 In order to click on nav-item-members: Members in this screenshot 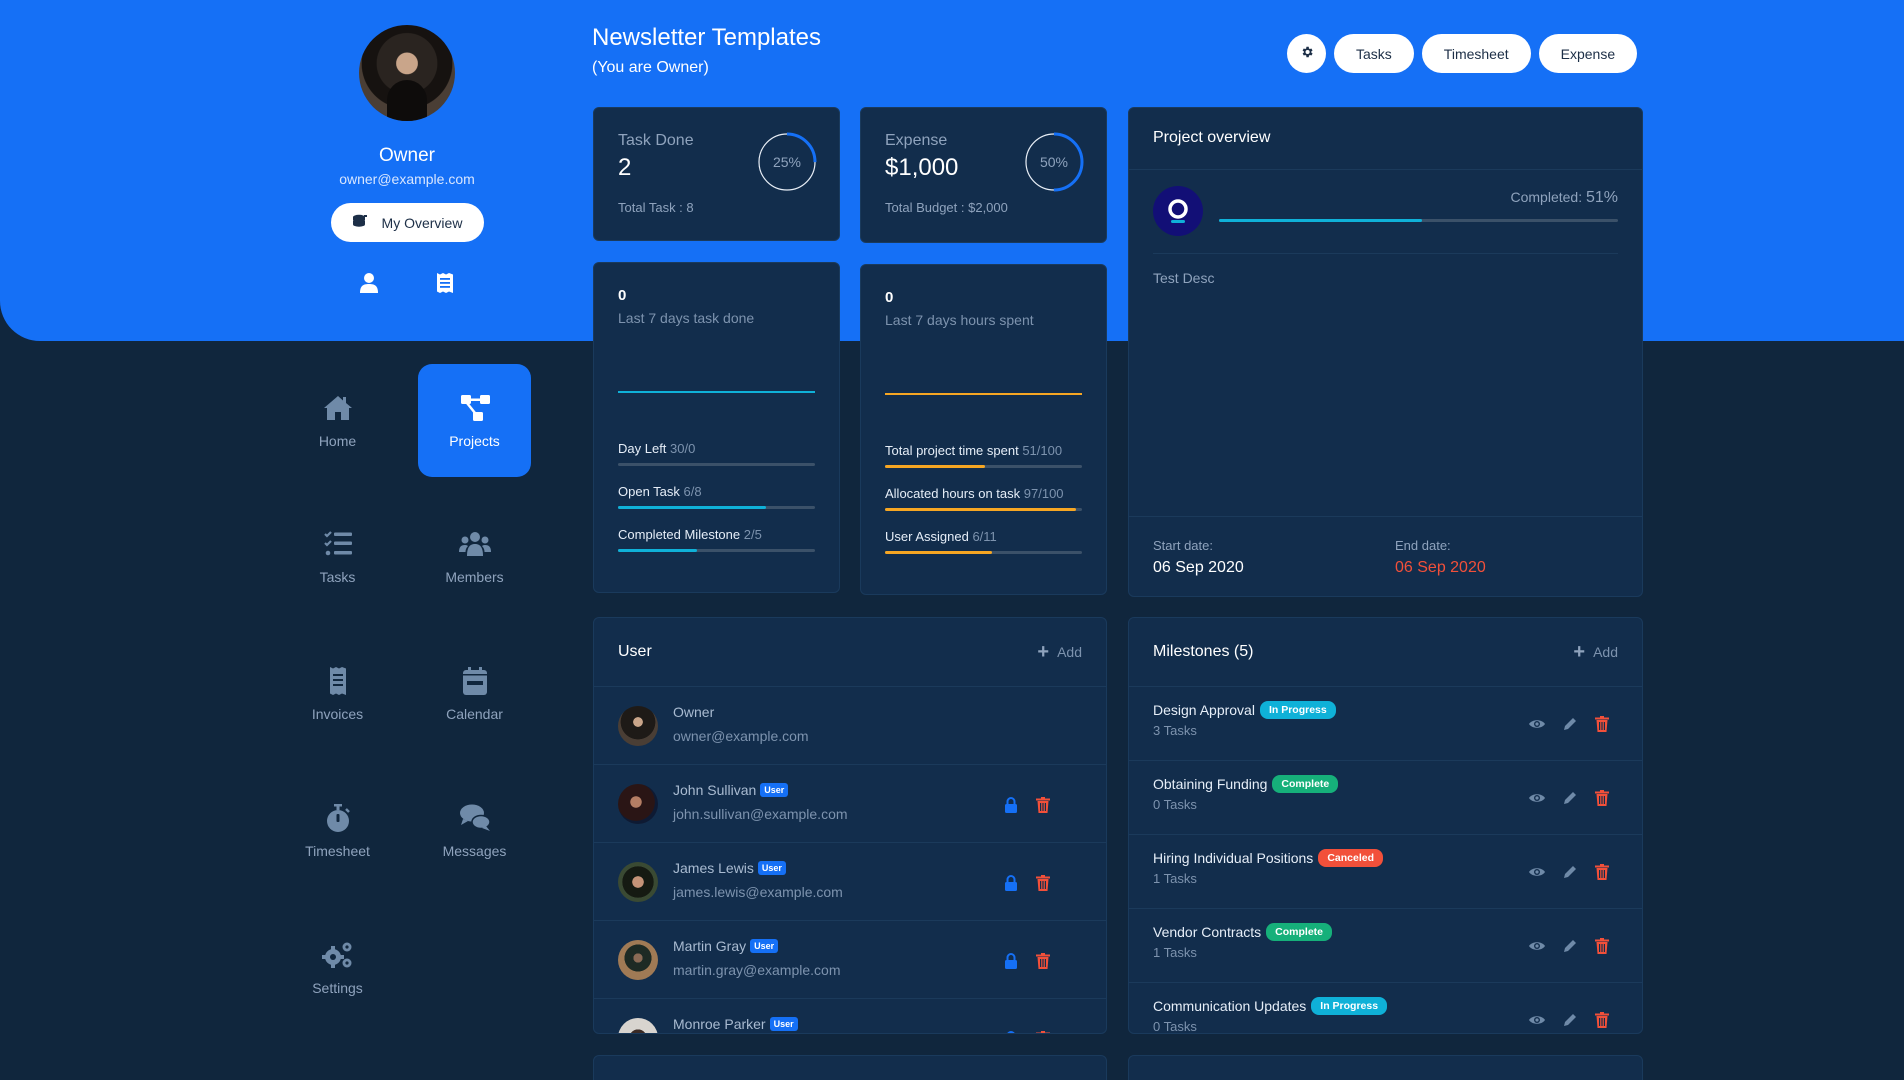, I will do `click(474, 556)`.